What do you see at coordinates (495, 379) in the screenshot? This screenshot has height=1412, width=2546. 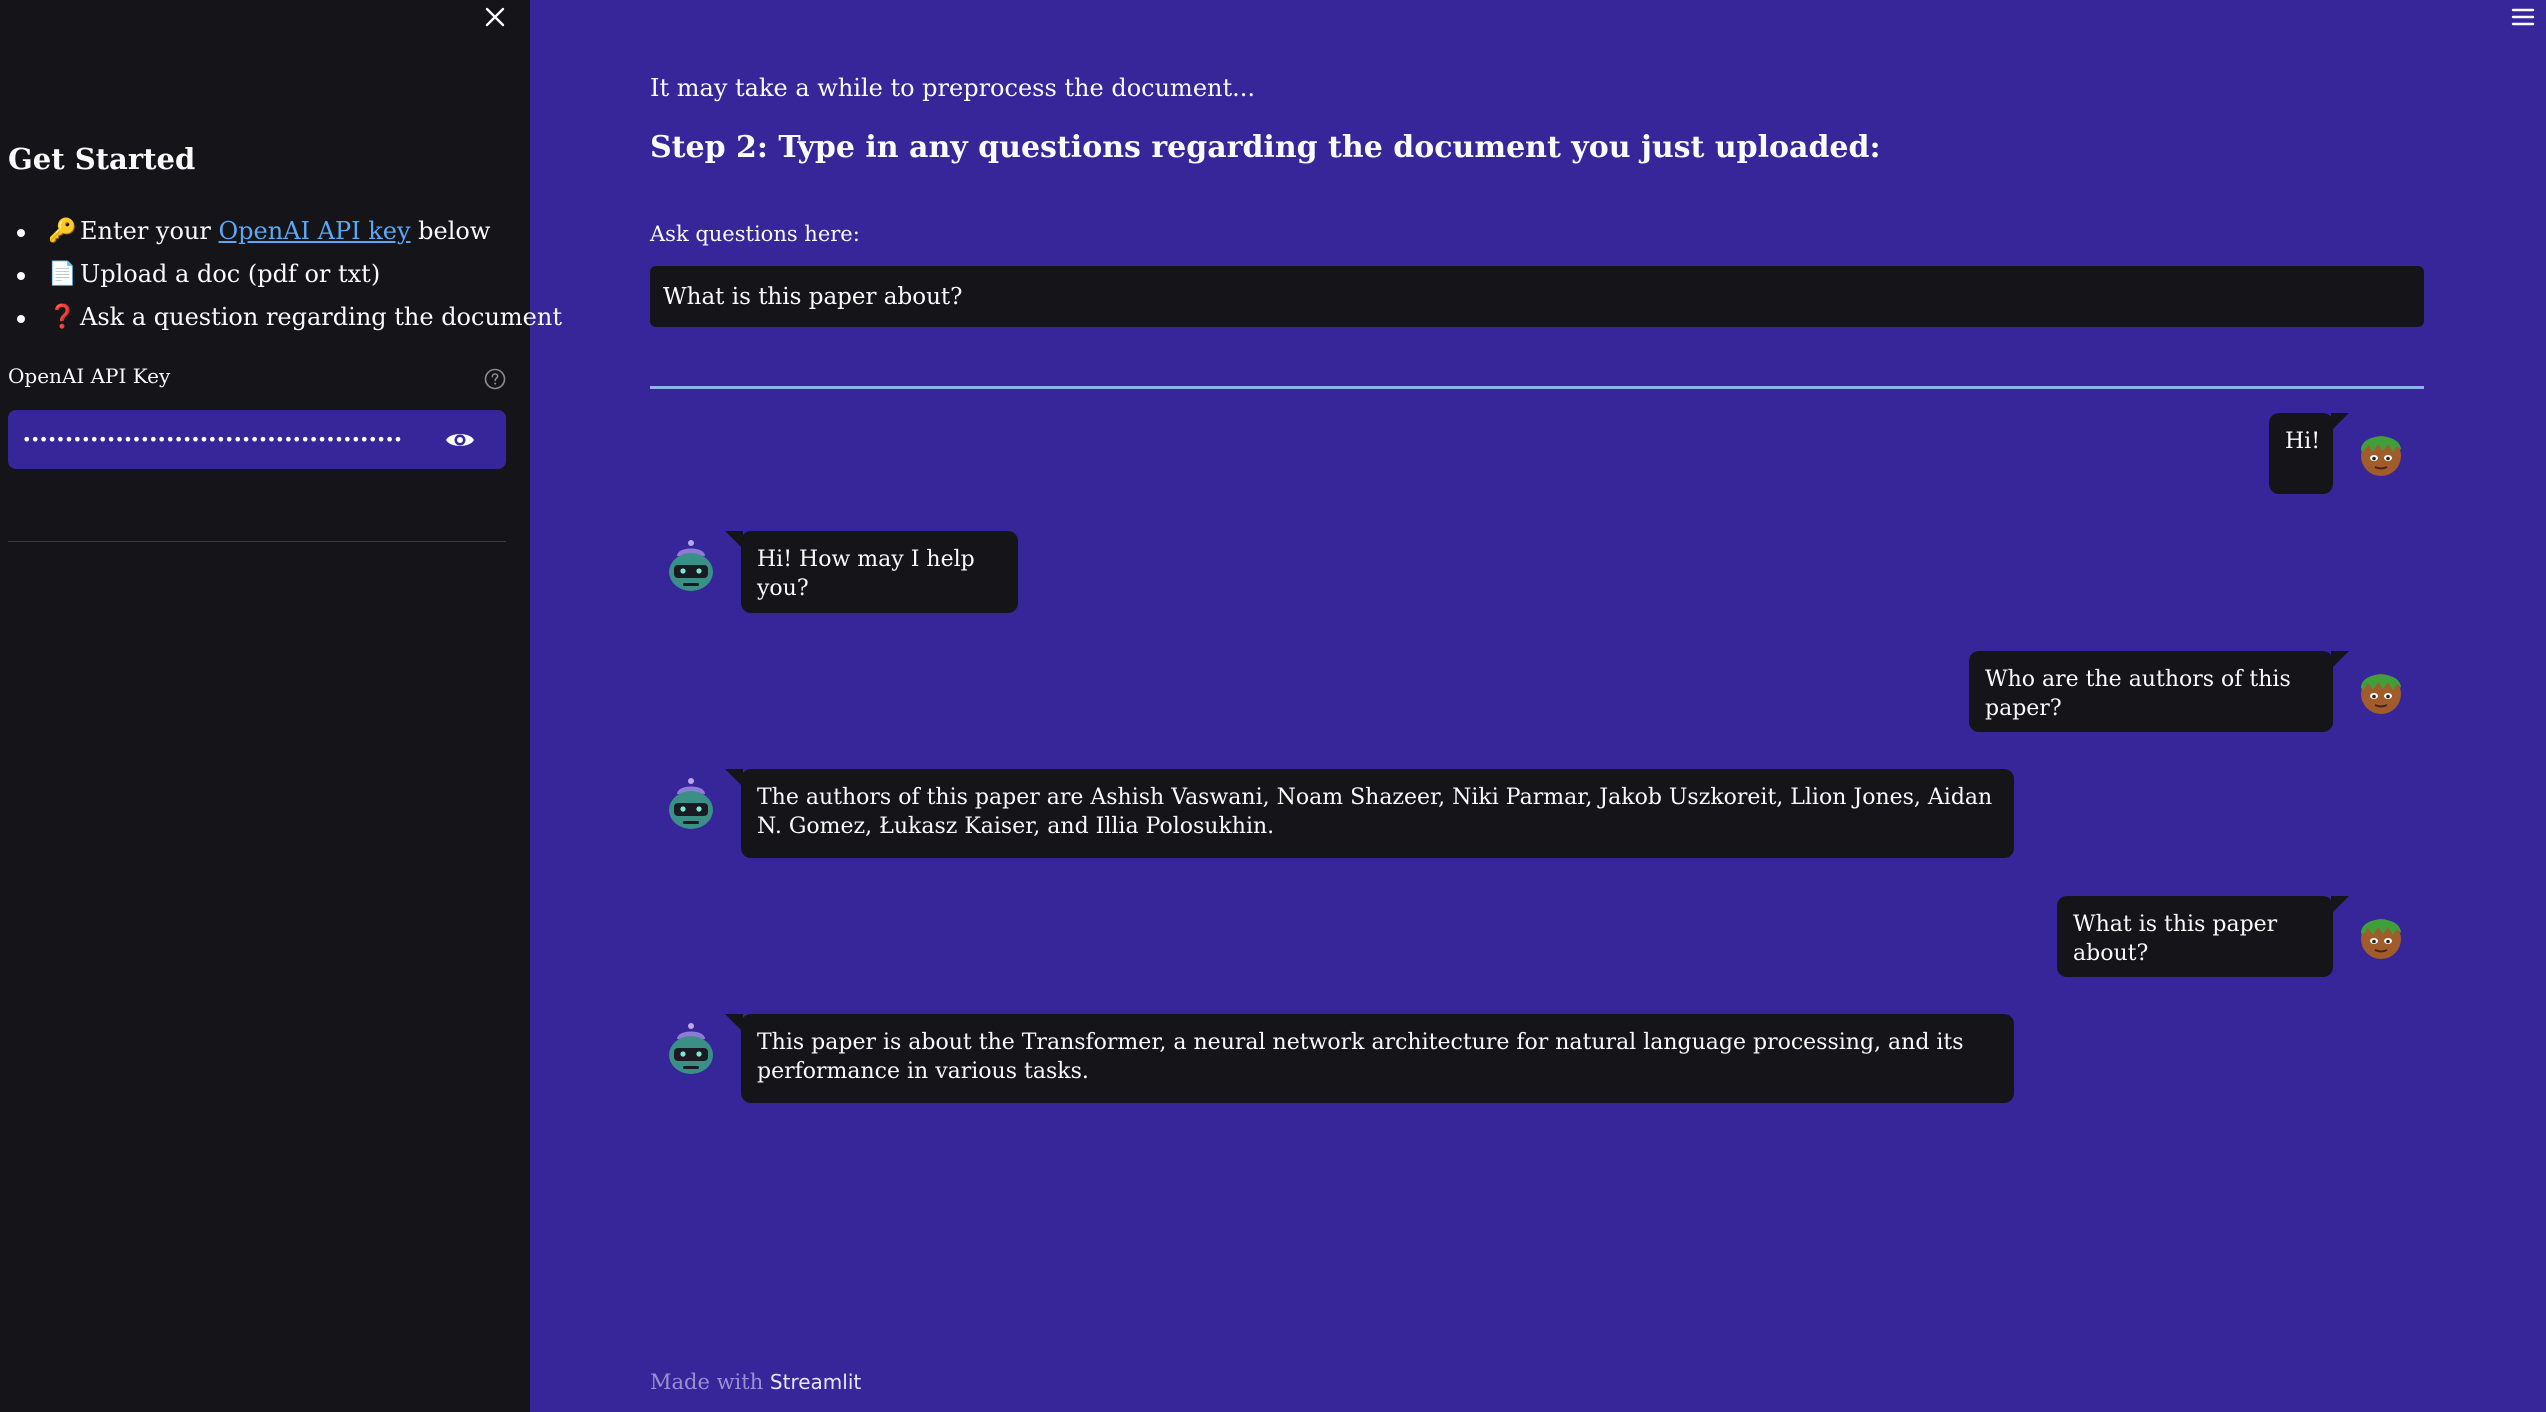 I see `help-icon` at bounding box center [495, 379].